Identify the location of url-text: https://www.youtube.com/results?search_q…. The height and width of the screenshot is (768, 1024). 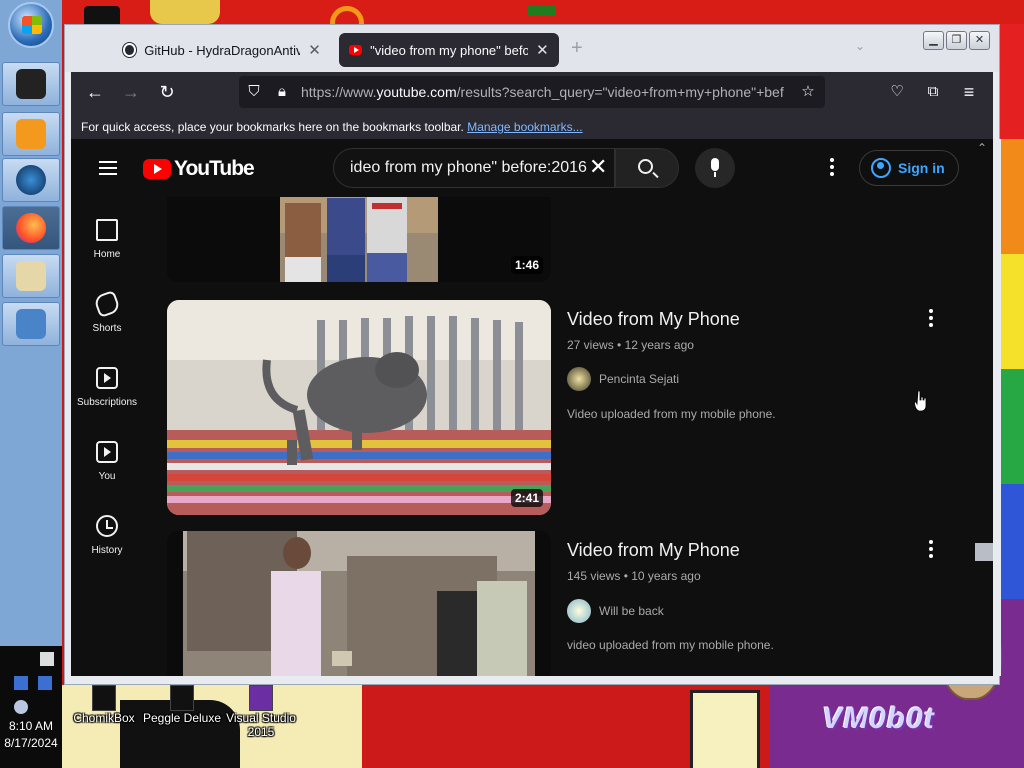
(546, 92).